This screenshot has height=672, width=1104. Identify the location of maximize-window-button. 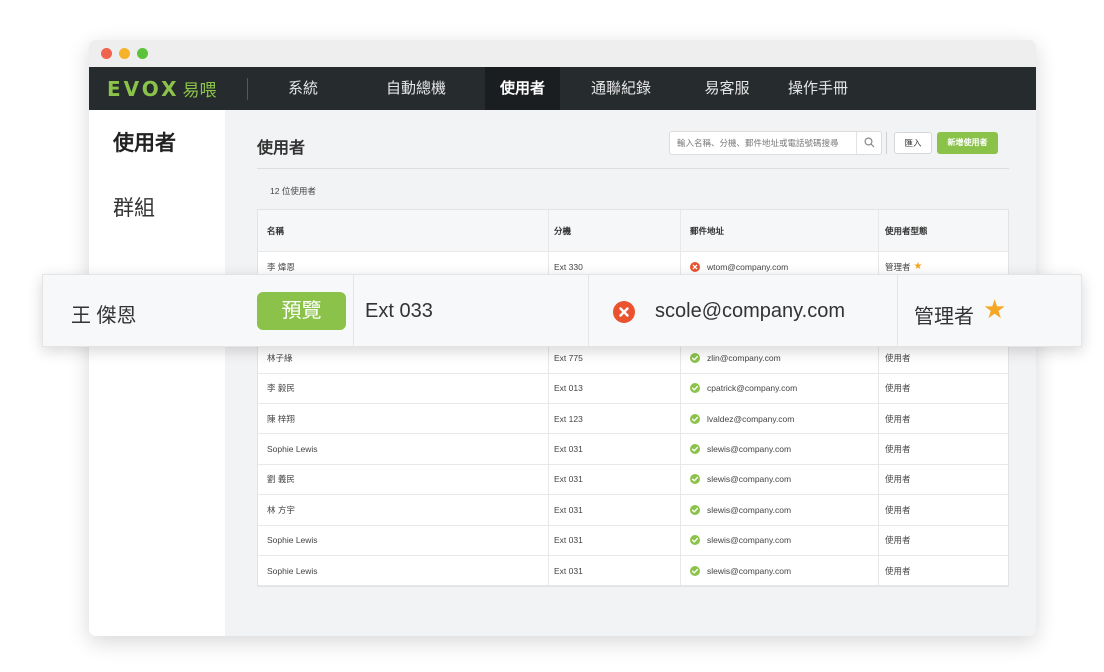
(142, 53).